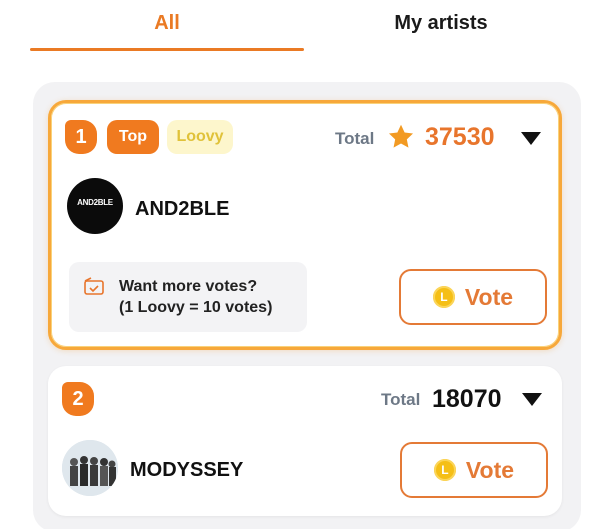 This screenshot has width=609, height=529. I want to click on tab-bar: All My artists, so click(304, 28).